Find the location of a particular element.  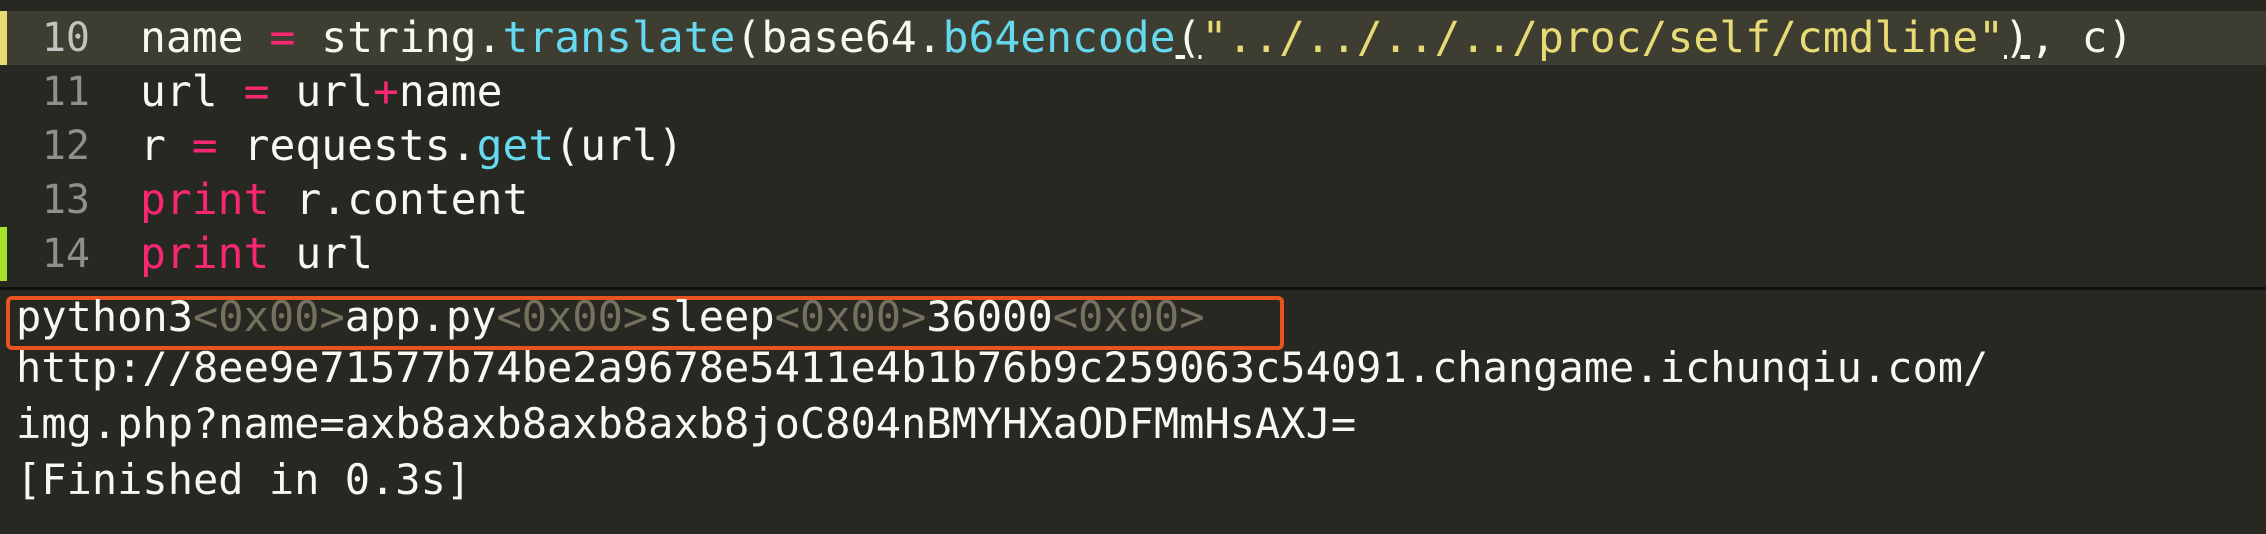

code-text: r = requests.get(url) is located at coordinates (412, 146).